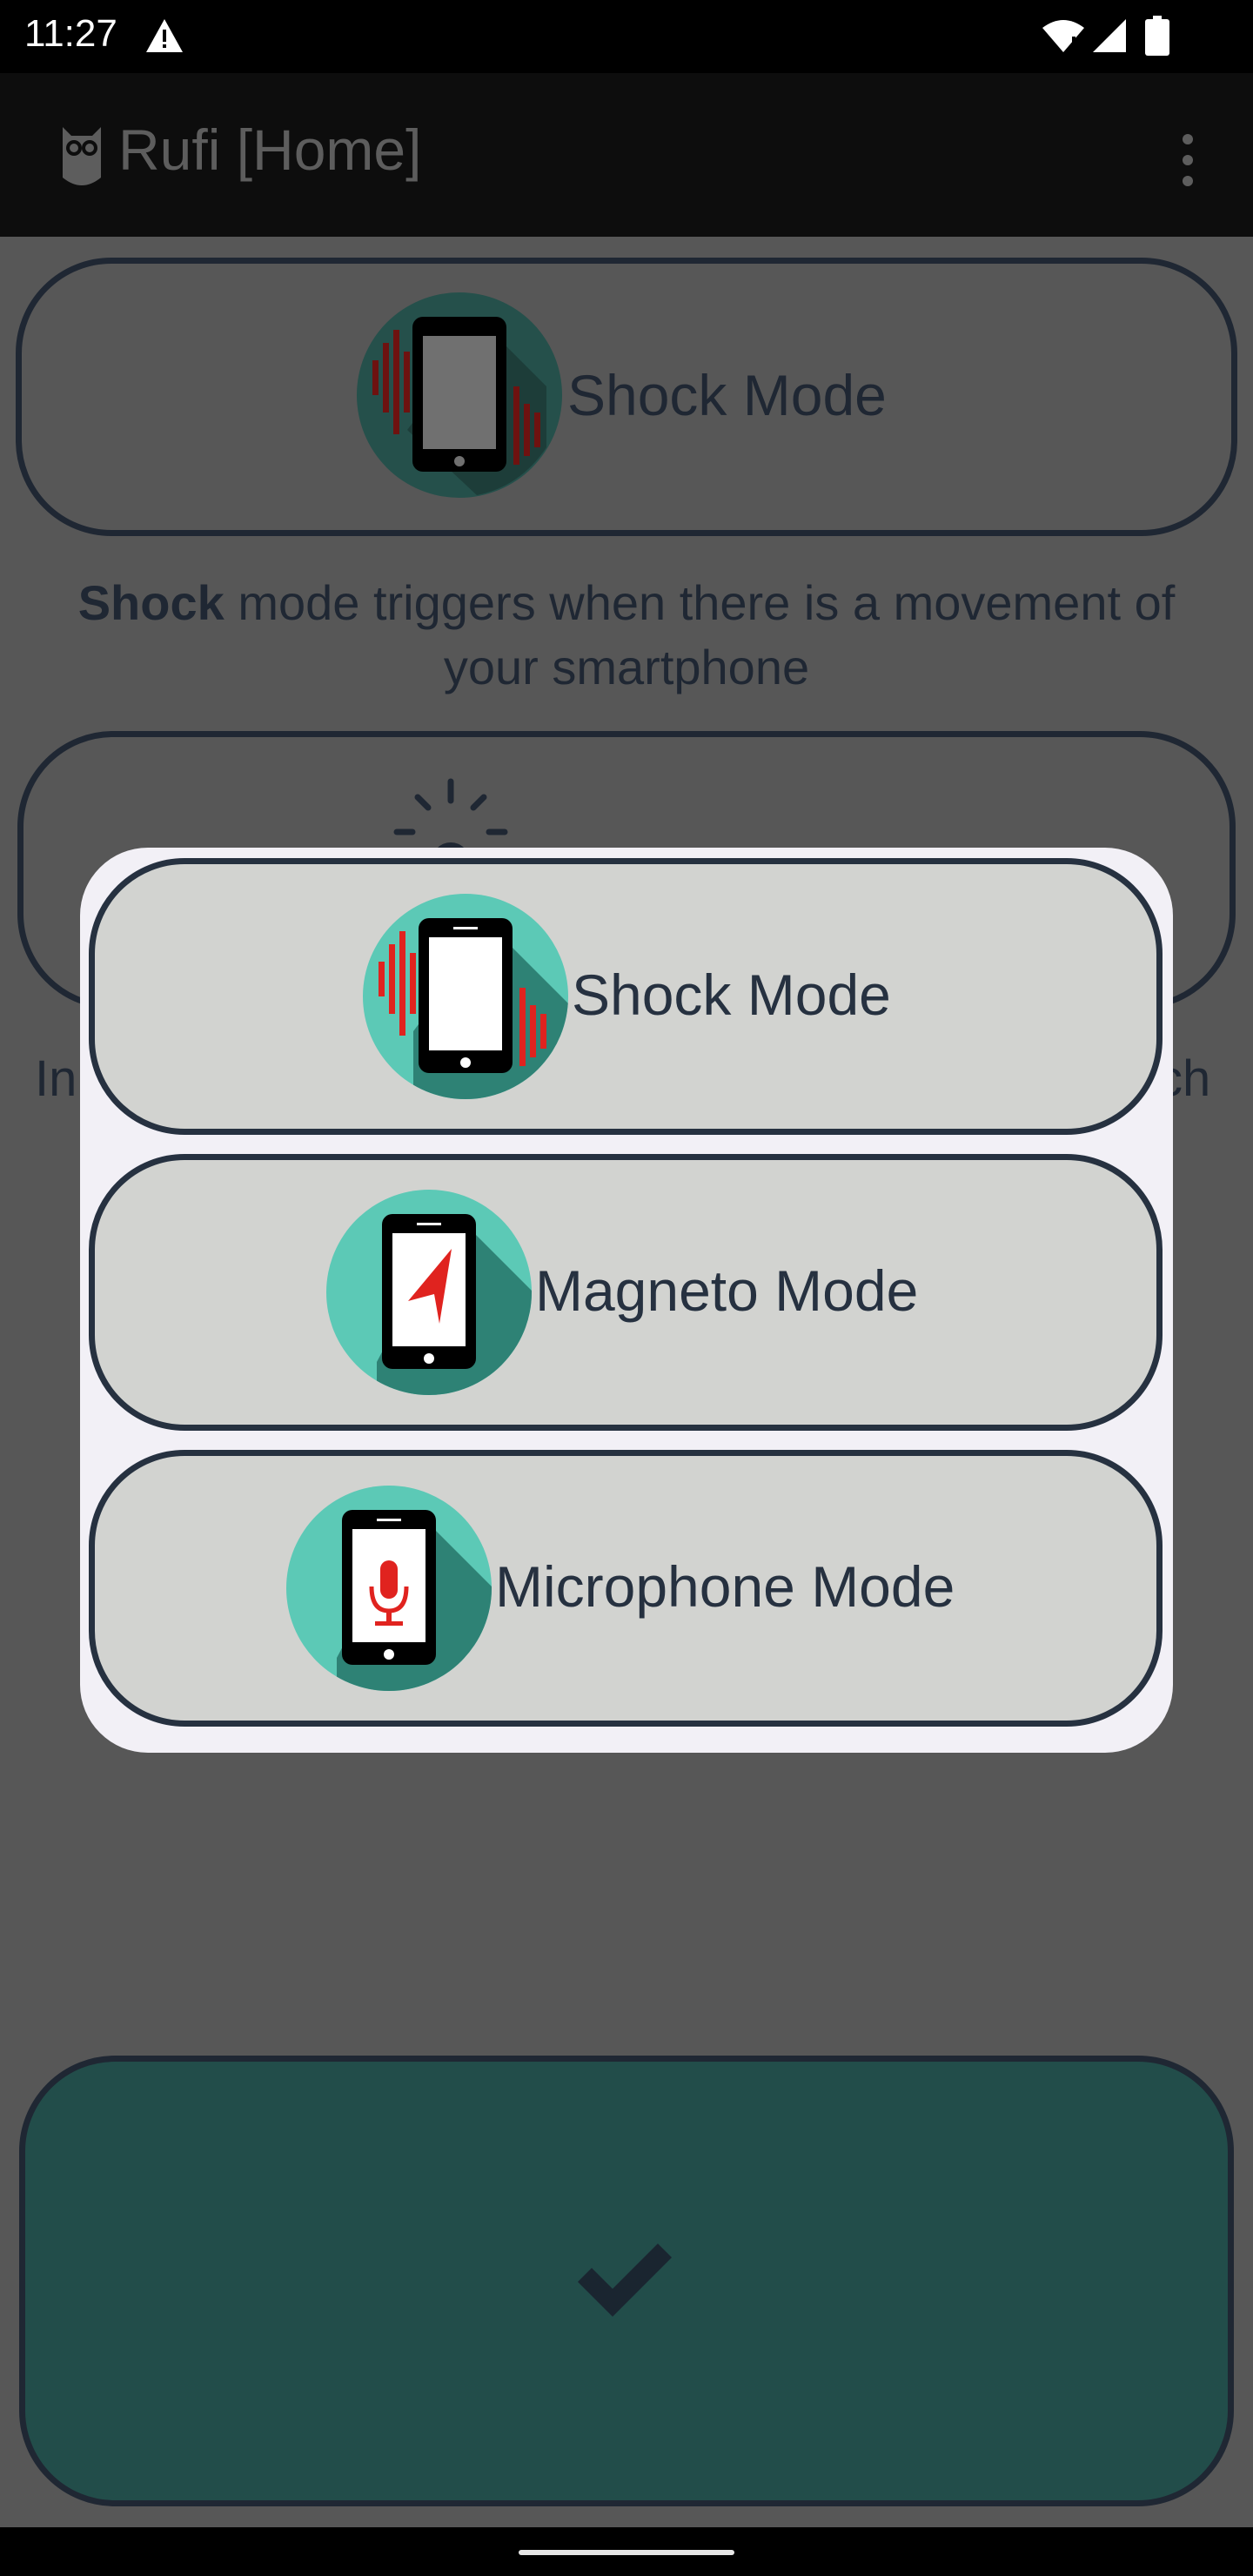 The image size is (1253, 2576). I want to click on light-desc-fragment-left: In, so click(56, 1079).